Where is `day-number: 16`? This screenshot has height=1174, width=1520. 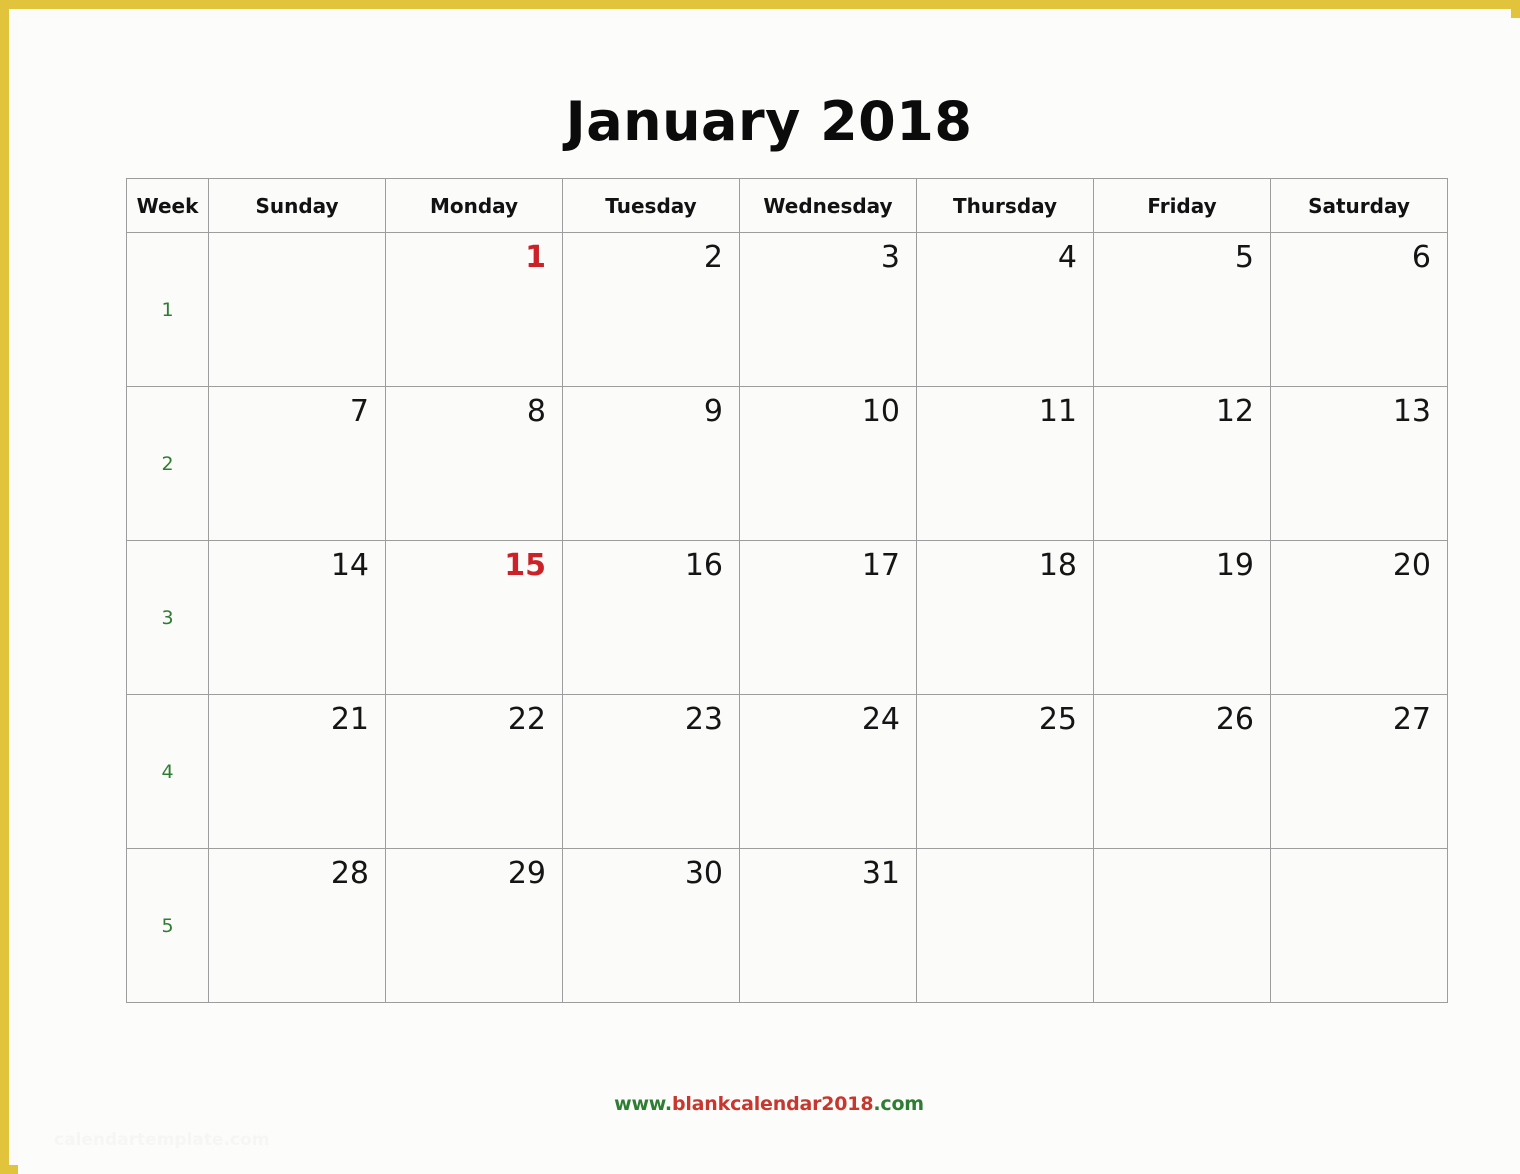 day-number: 16 is located at coordinates (703, 565).